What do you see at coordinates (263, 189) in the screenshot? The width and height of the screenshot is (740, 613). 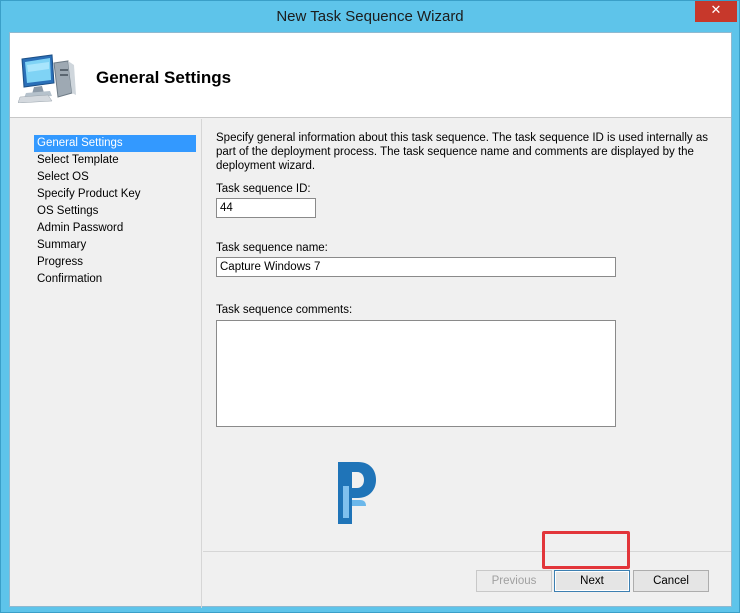 I see `task-sequence-id-label: Task sequence ID:` at bounding box center [263, 189].